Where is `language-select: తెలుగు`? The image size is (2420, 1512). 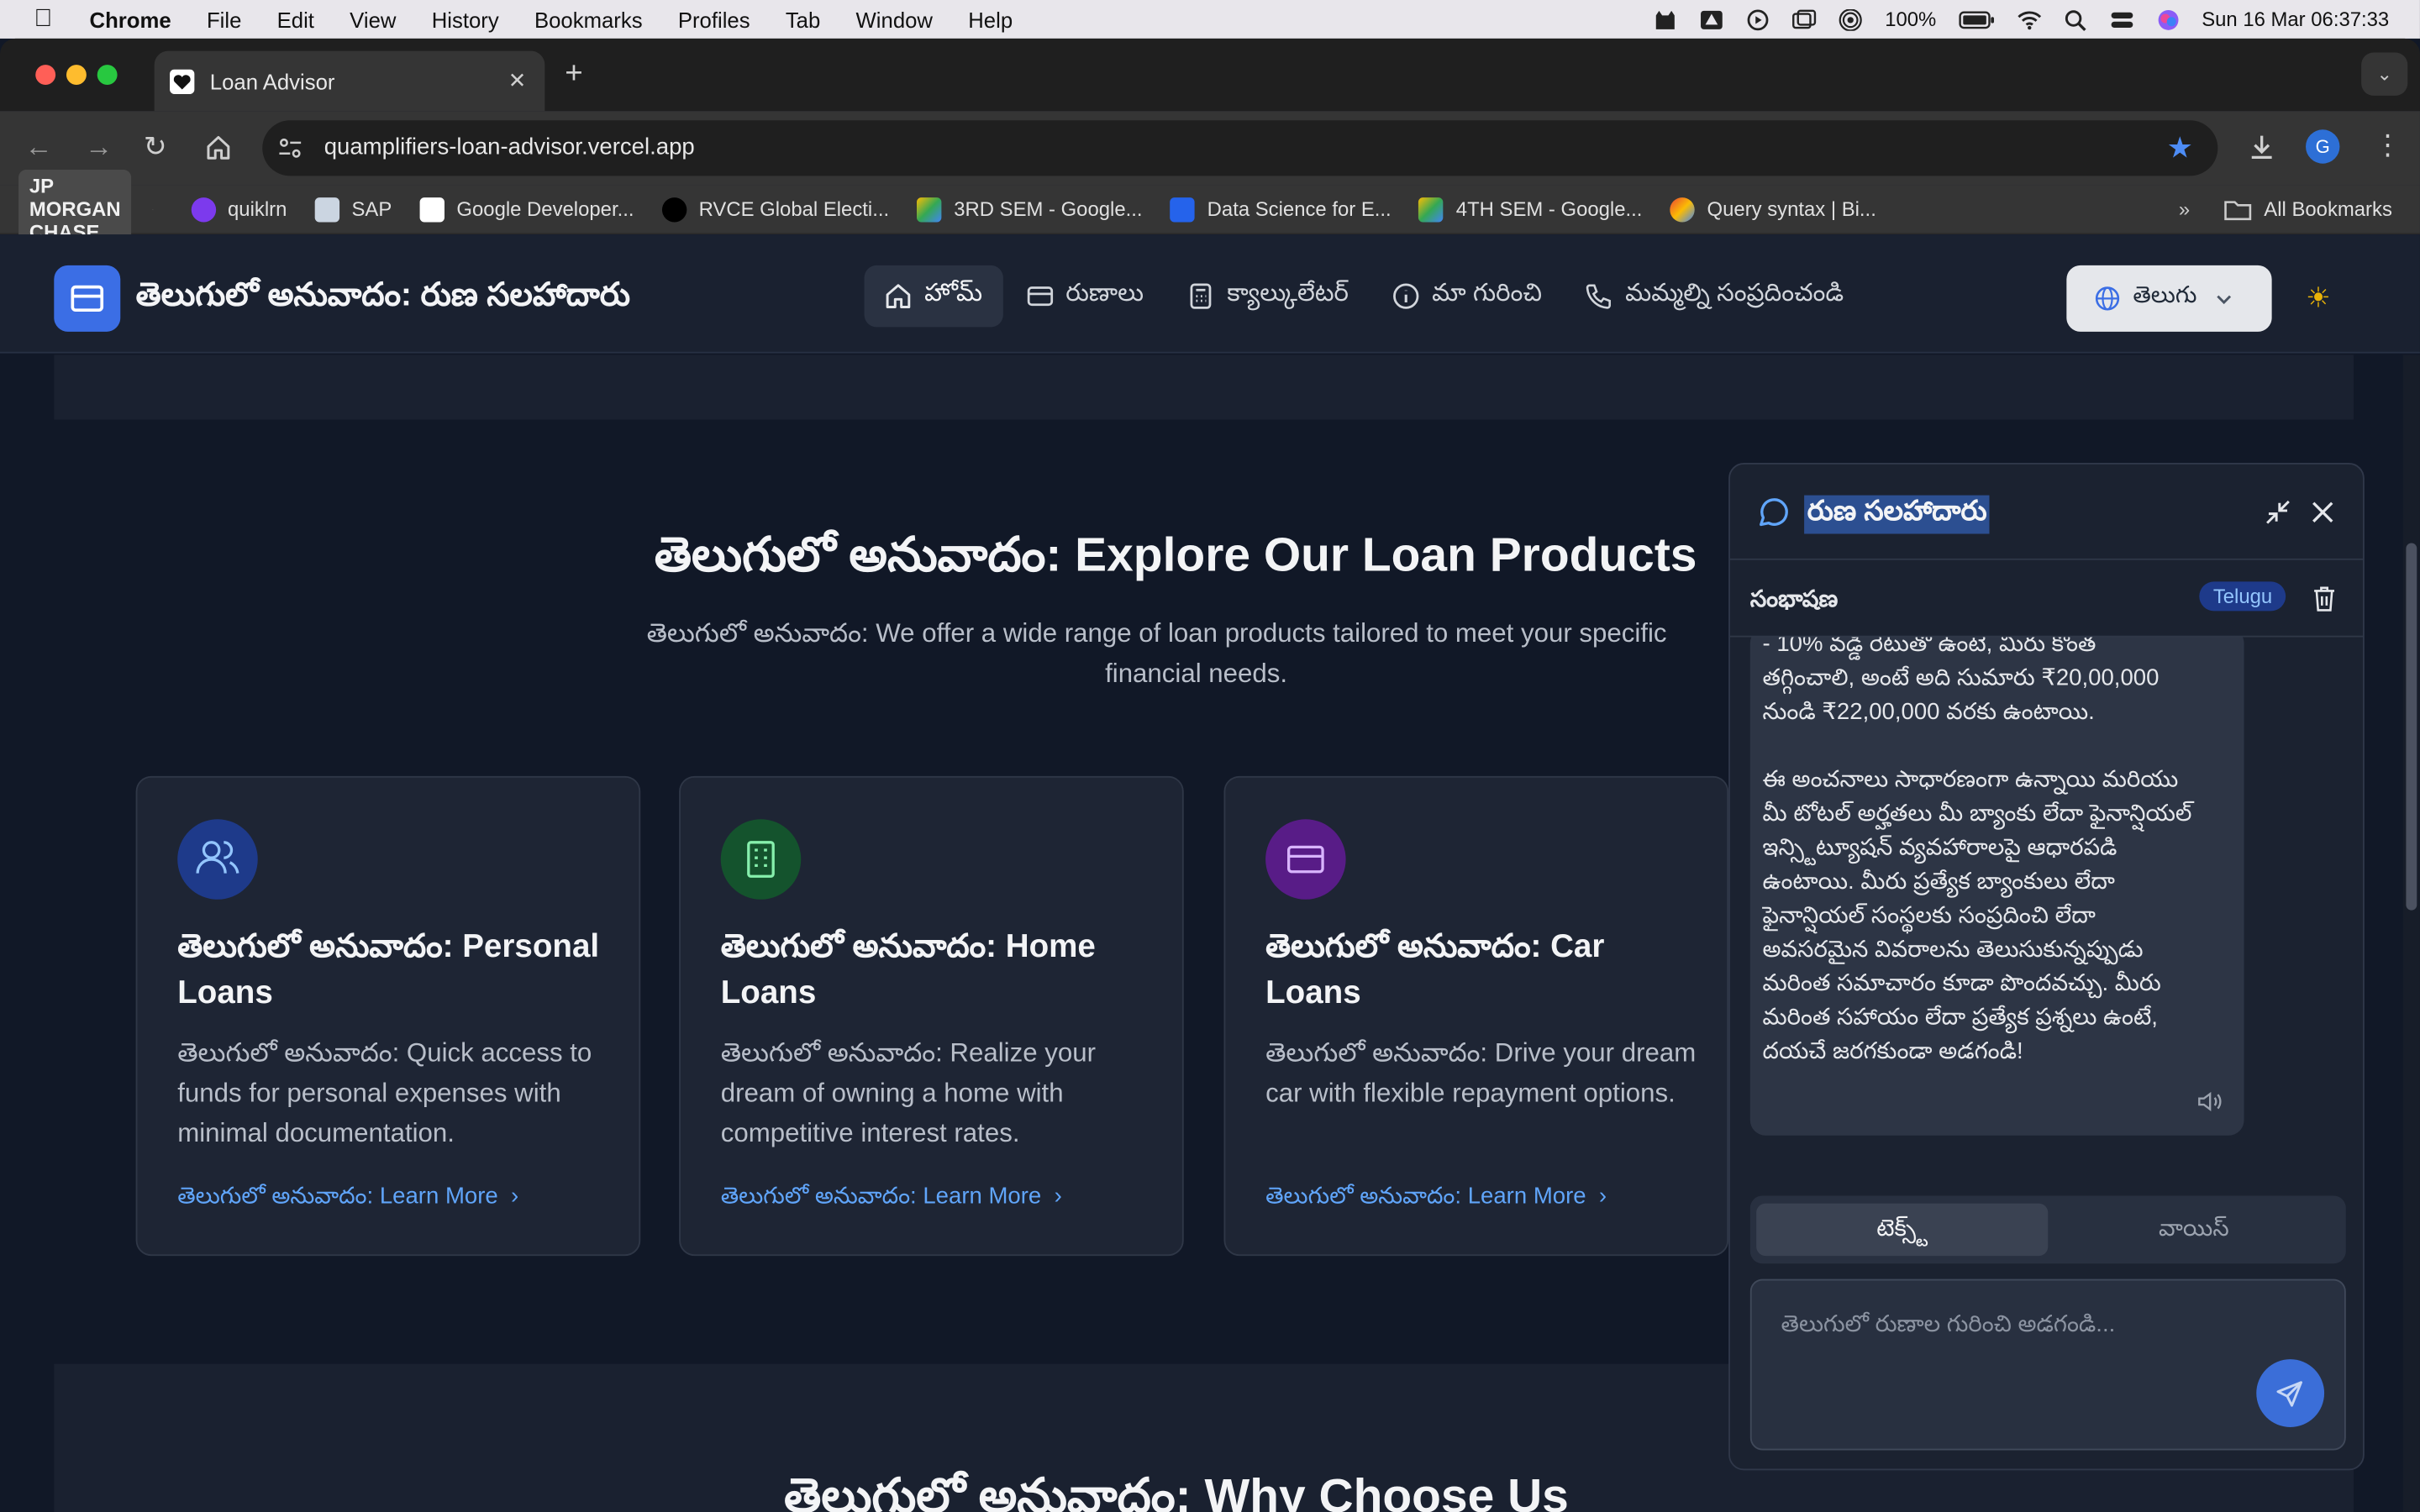
language-select: తెలుగు is located at coordinates (2169, 298).